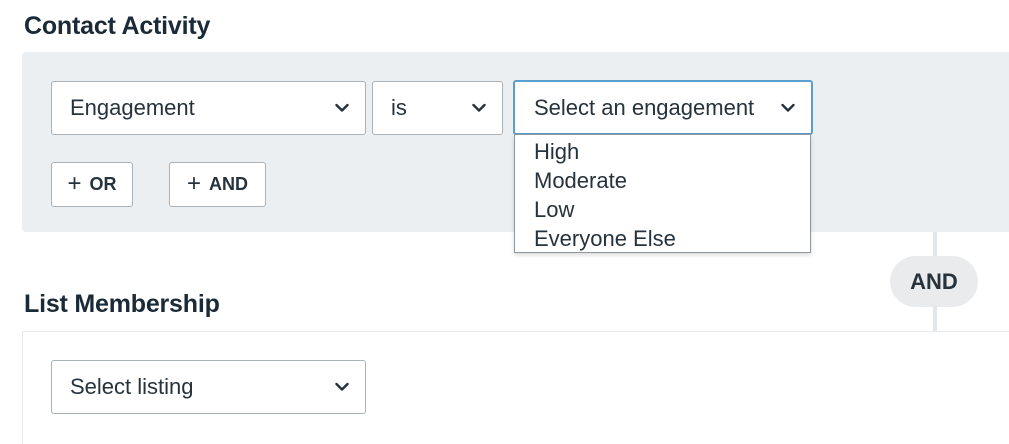 The image size is (1009, 444). I want to click on engagement-dropdown-list: High Moderate Low Everyone Else, so click(662, 193).